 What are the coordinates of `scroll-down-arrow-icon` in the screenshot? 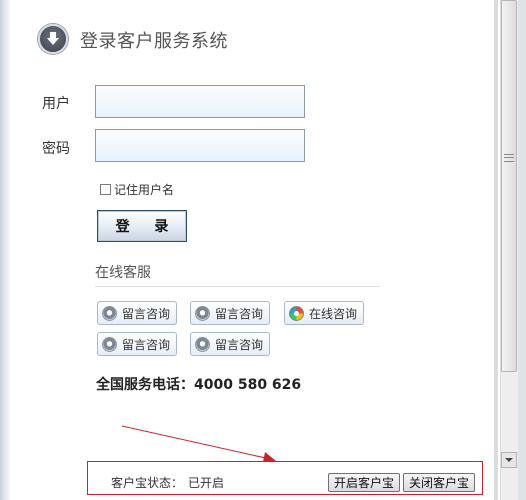 It's located at (509, 460).